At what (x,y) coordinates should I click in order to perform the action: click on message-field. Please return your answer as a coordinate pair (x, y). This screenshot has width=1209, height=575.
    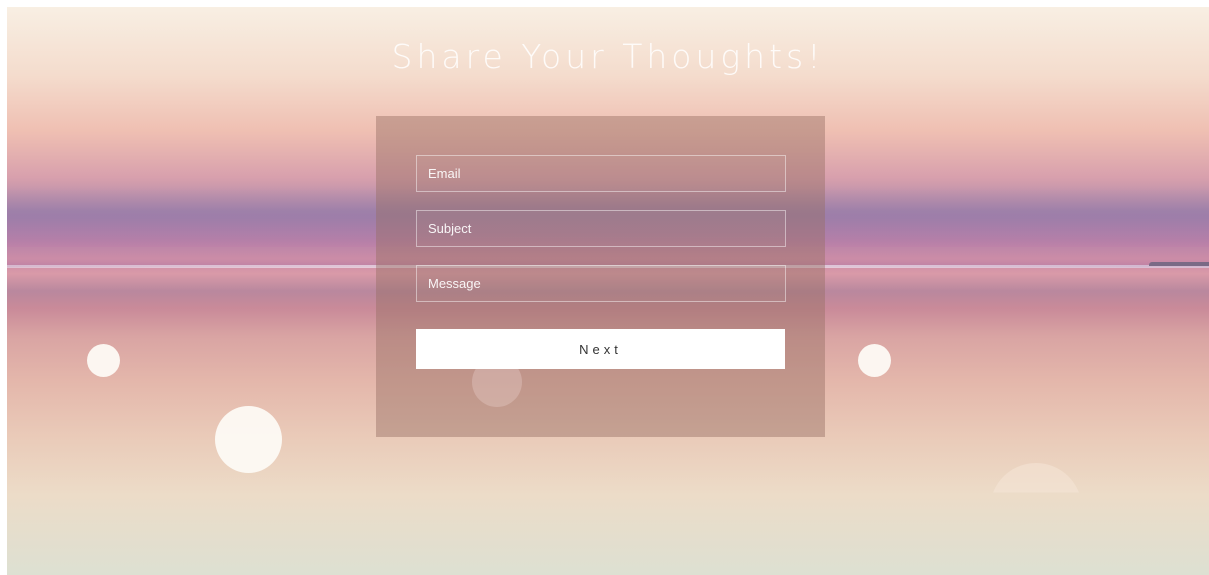
    Looking at the image, I should click on (601, 283).